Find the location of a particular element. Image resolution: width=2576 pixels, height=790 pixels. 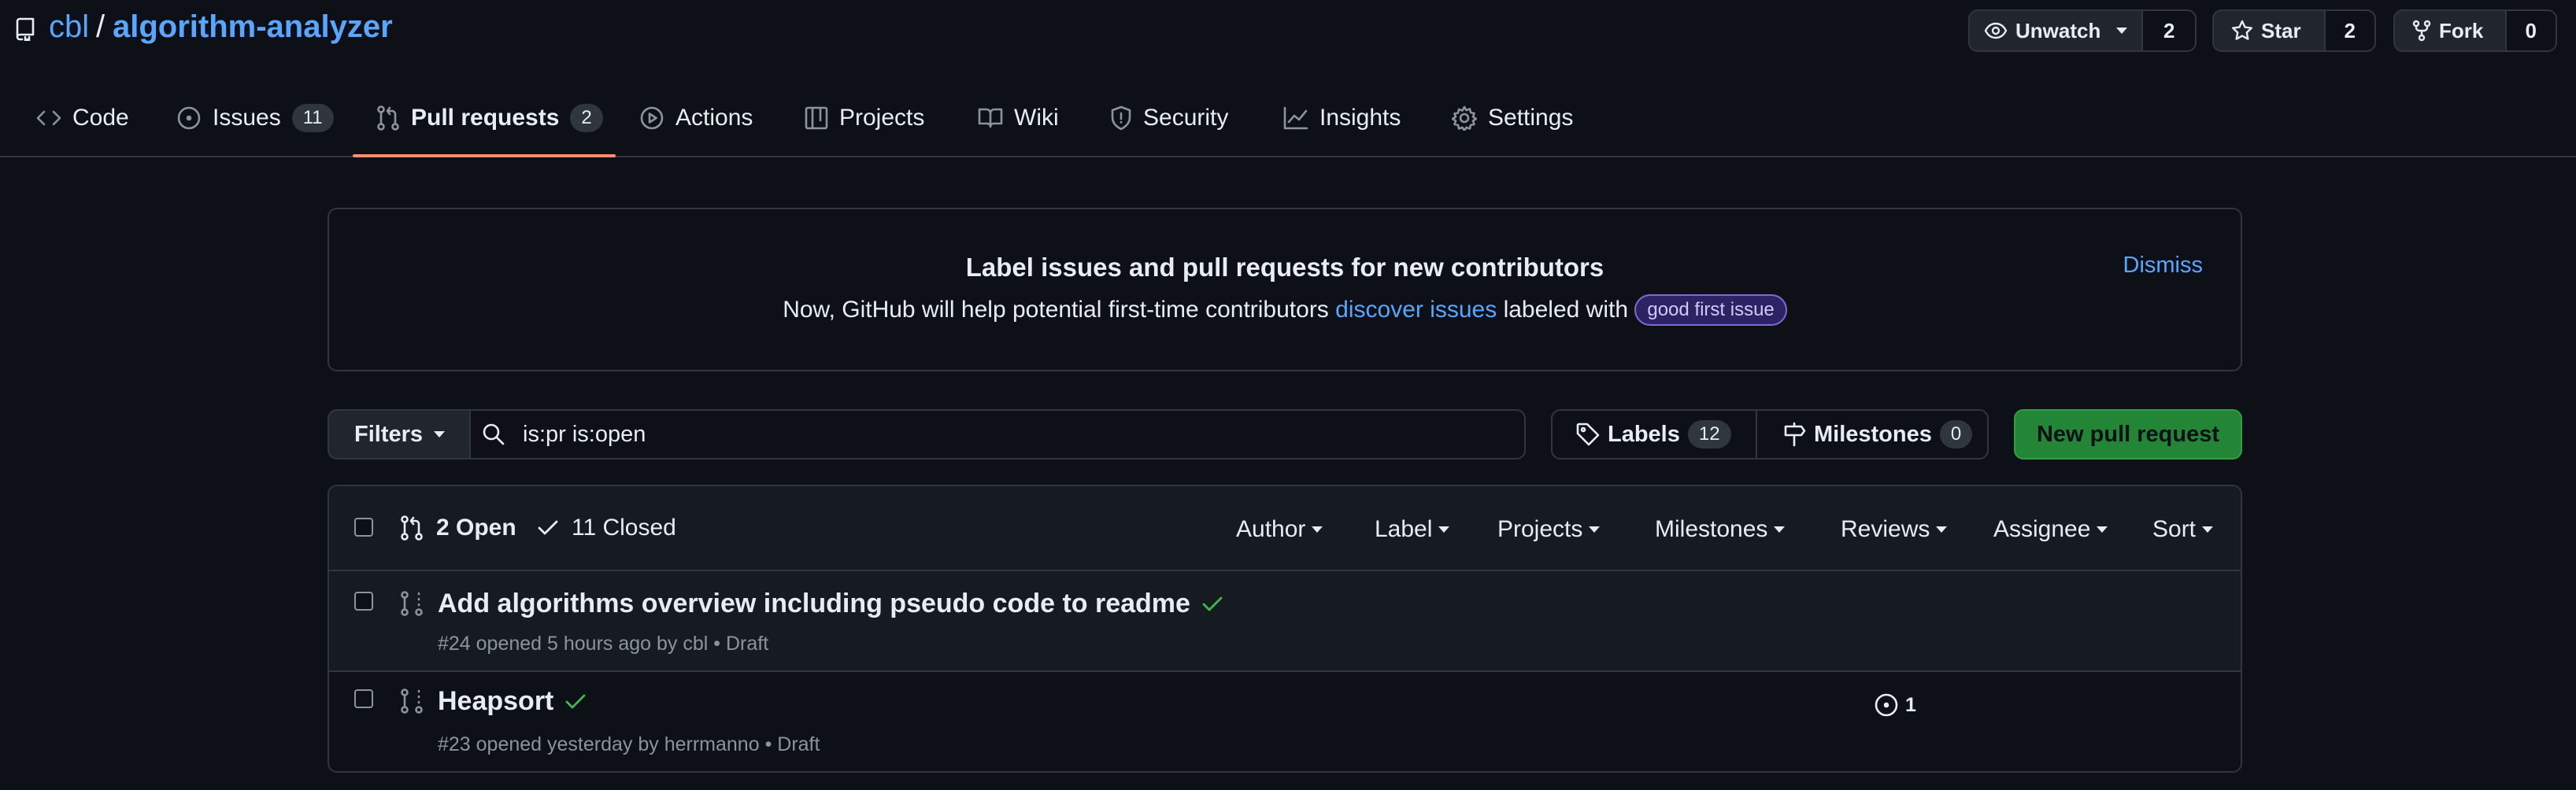

tab-code: Code is located at coordinates (82, 118).